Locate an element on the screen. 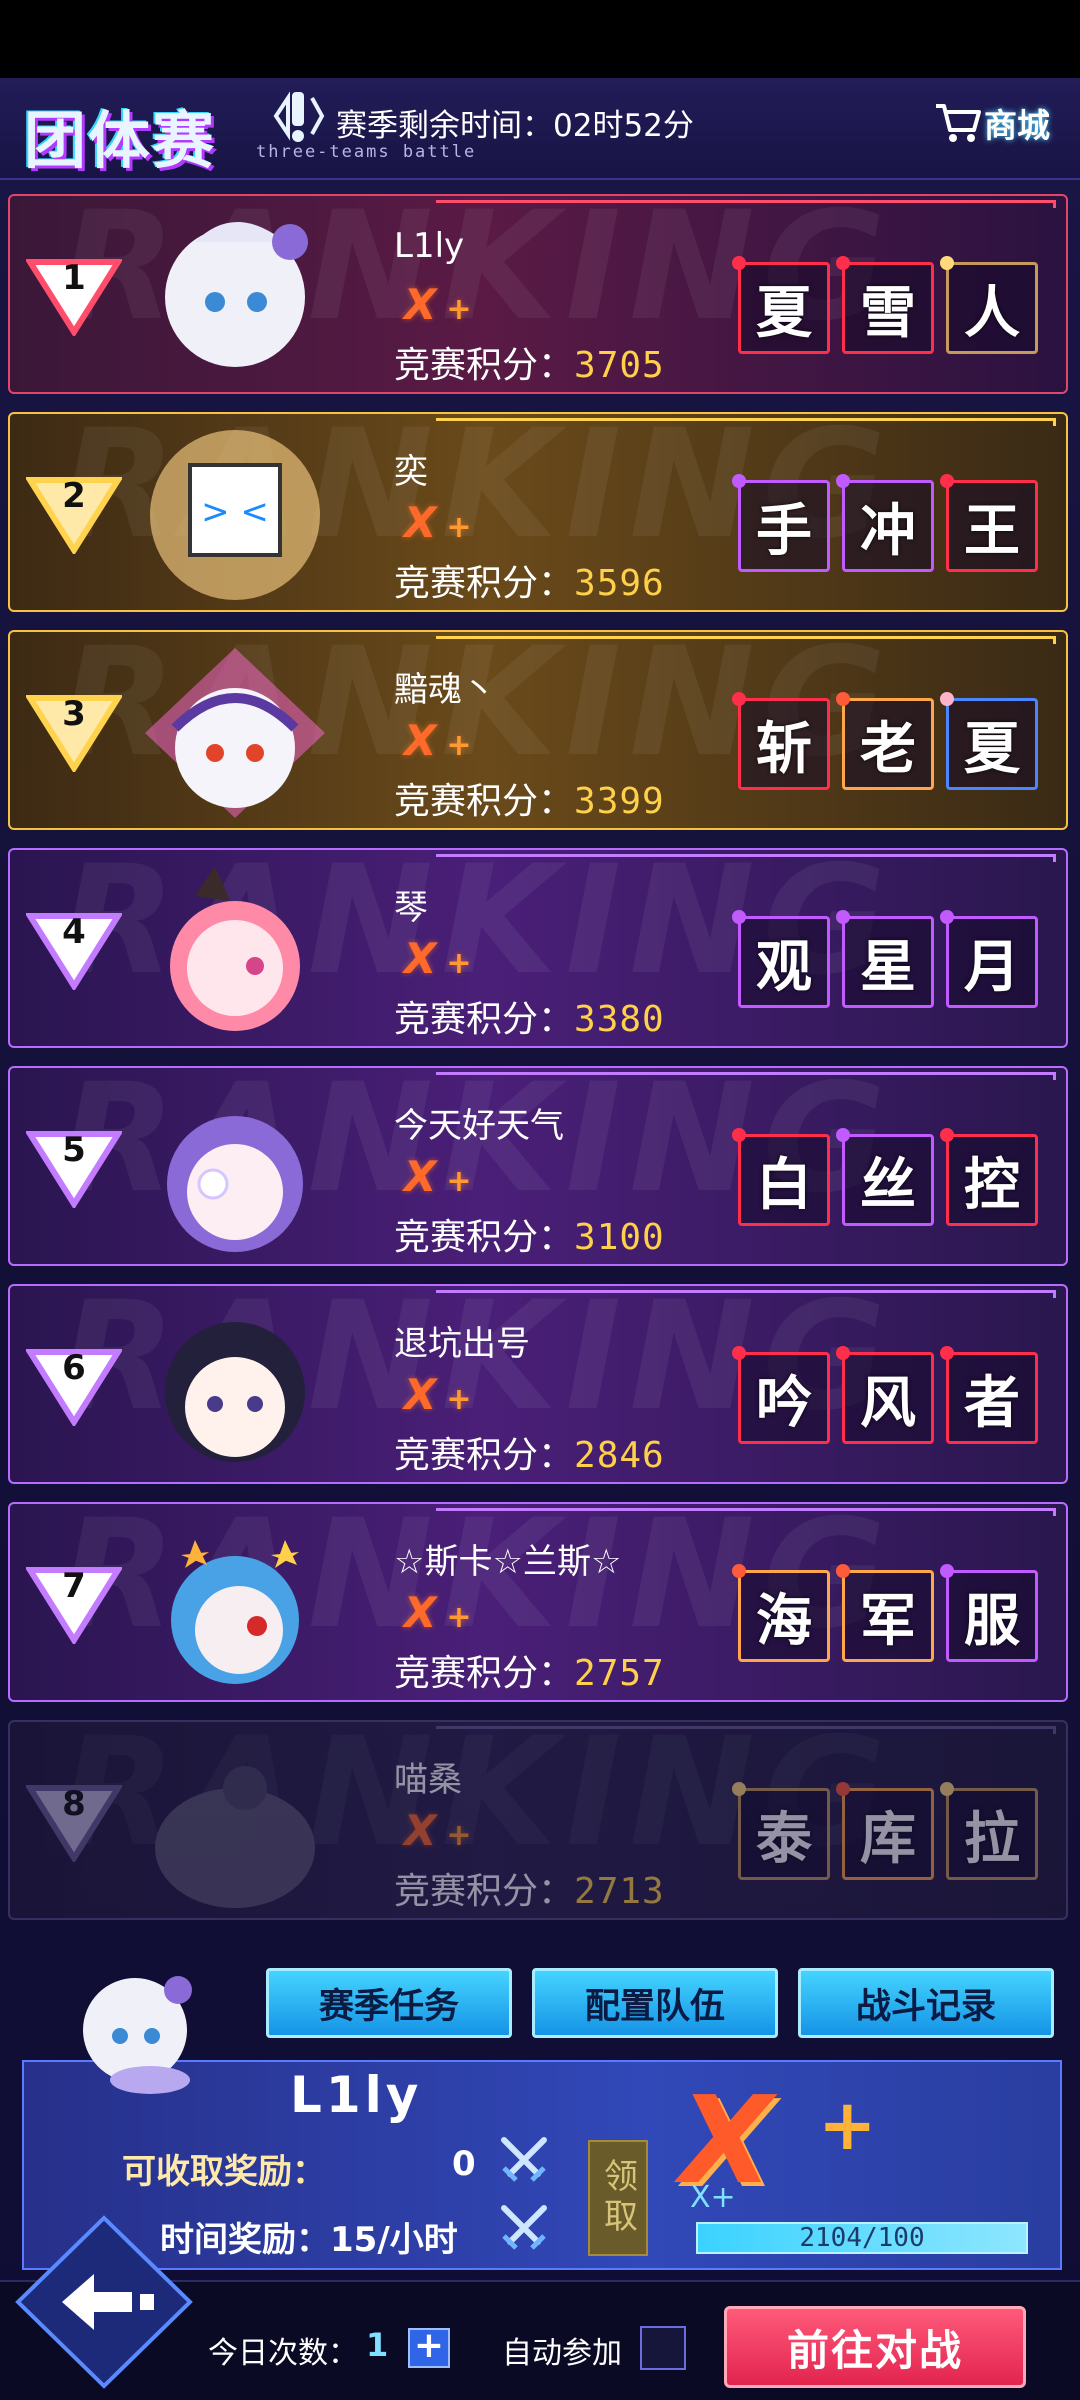 Image resolution: width=1080 pixels, height=2400 pixels. score-line: 竞赛积分：2713 is located at coordinates (529, 1888).